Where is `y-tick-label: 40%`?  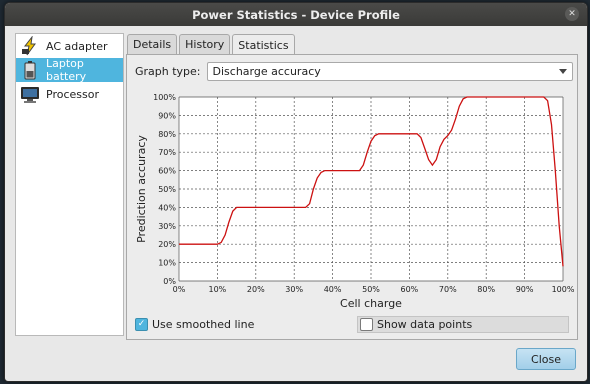
y-tick-label: 40% is located at coordinates (167, 207).